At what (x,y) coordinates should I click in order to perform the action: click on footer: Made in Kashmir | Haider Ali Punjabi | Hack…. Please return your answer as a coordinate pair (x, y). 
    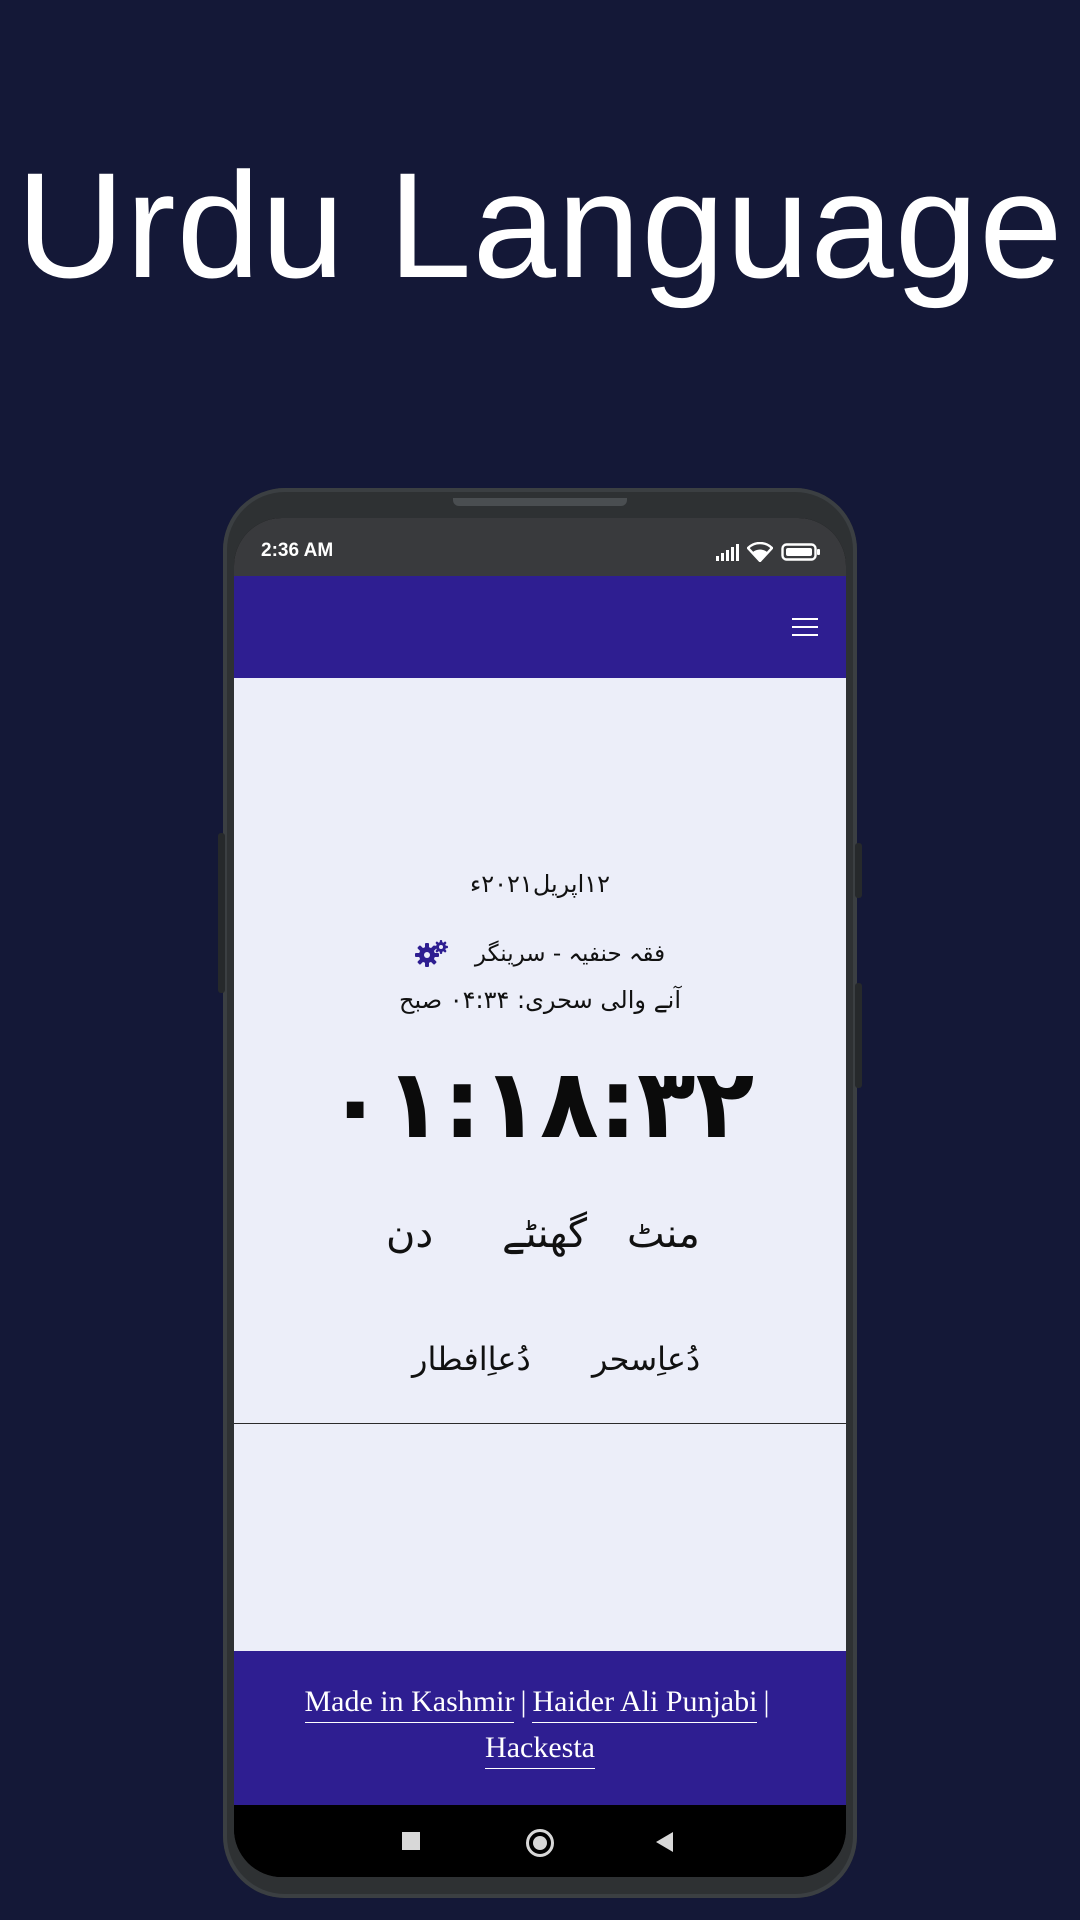
    Looking at the image, I should click on (540, 1728).